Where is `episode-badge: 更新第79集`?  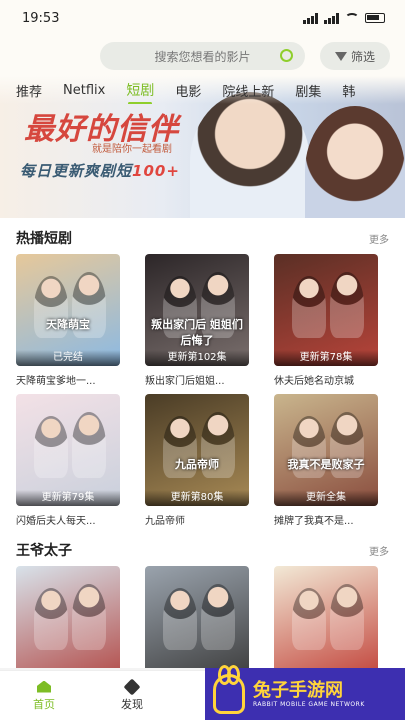 episode-badge: 更新第79集 is located at coordinates (68, 498).